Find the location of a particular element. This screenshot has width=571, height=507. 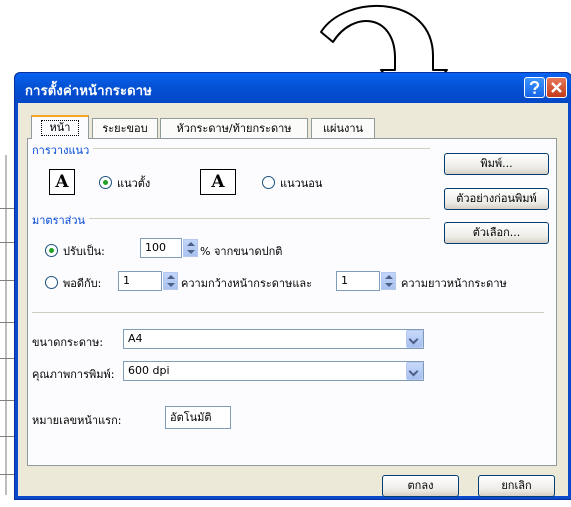

close-icon is located at coordinates (556, 87).